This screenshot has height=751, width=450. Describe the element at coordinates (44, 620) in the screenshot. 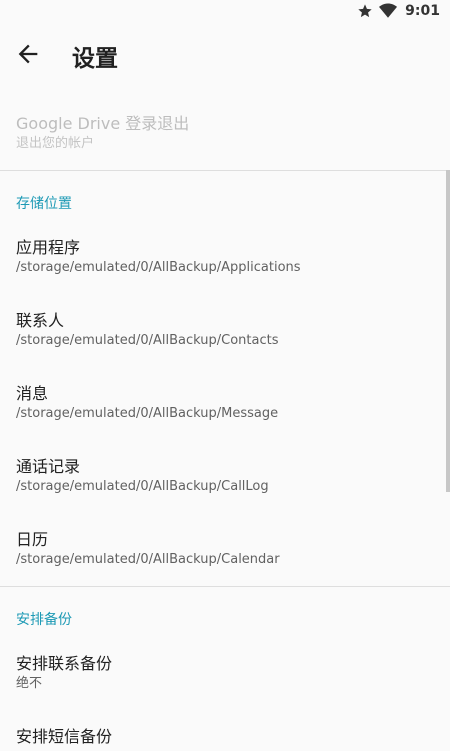

I see `category-schedule-backup: 安排备份` at that location.